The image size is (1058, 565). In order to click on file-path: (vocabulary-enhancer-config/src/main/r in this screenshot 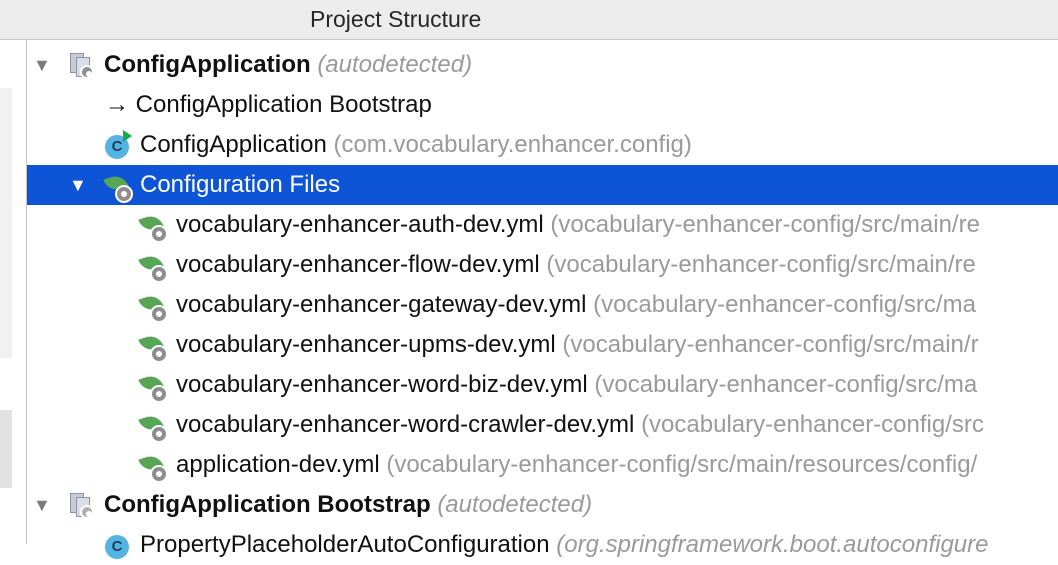, I will do `click(770, 344)`.